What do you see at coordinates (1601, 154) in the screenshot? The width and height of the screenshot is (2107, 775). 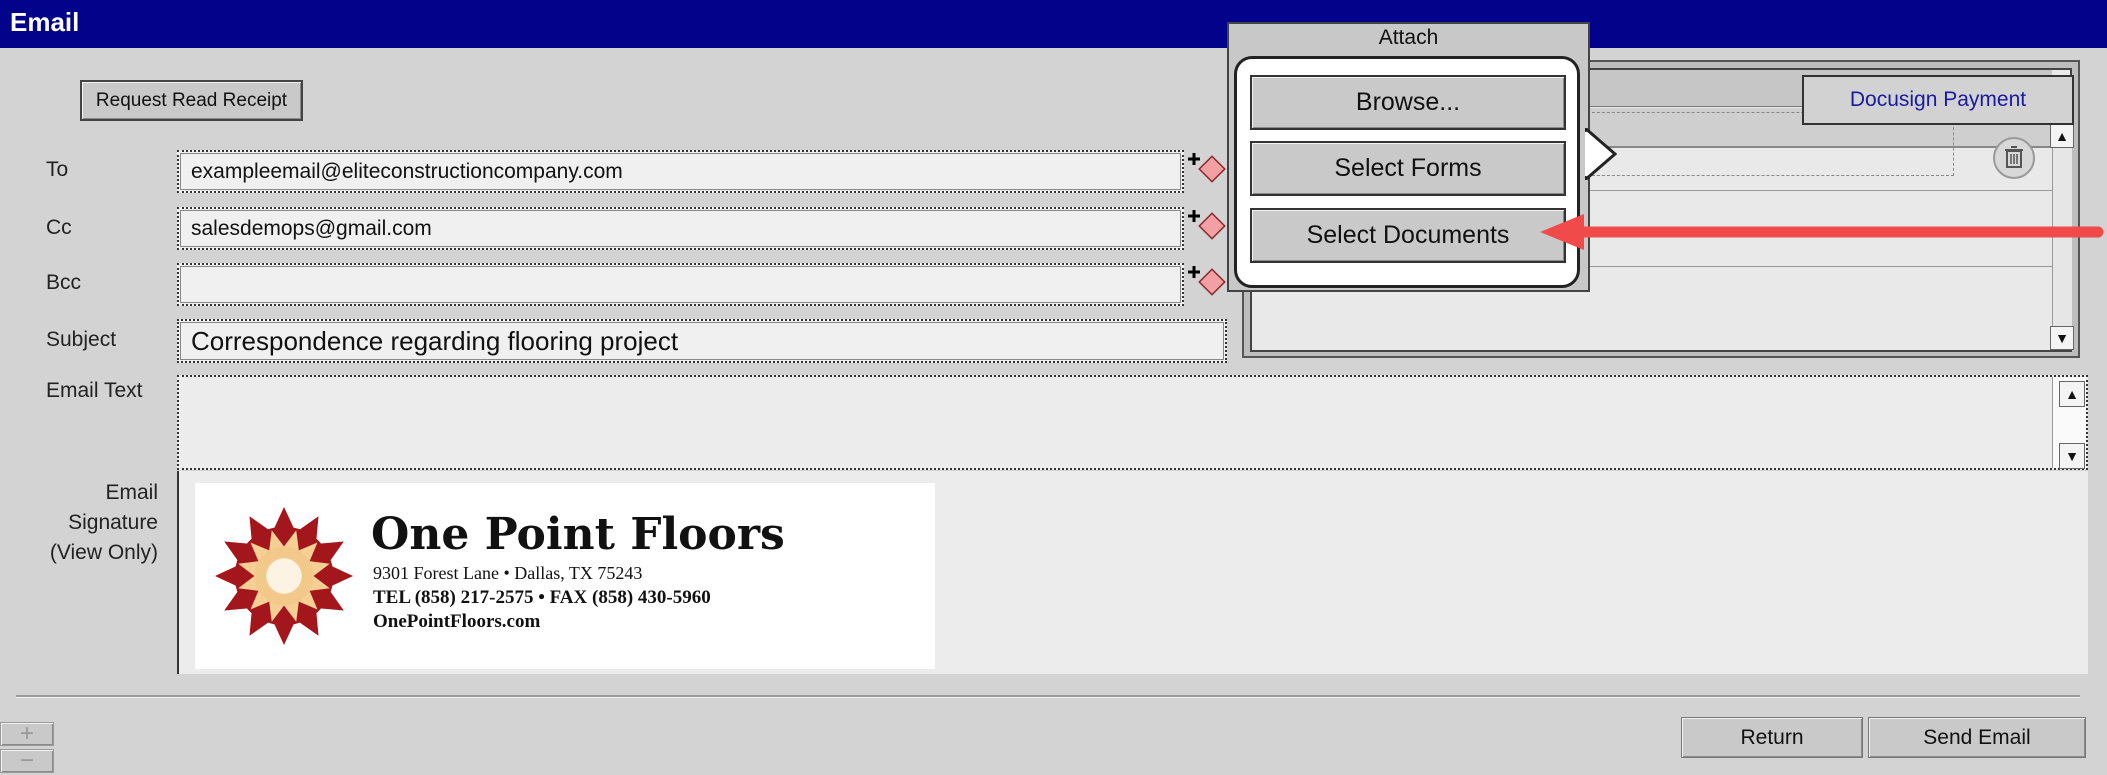 I see `popup-pointer-icon` at bounding box center [1601, 154].